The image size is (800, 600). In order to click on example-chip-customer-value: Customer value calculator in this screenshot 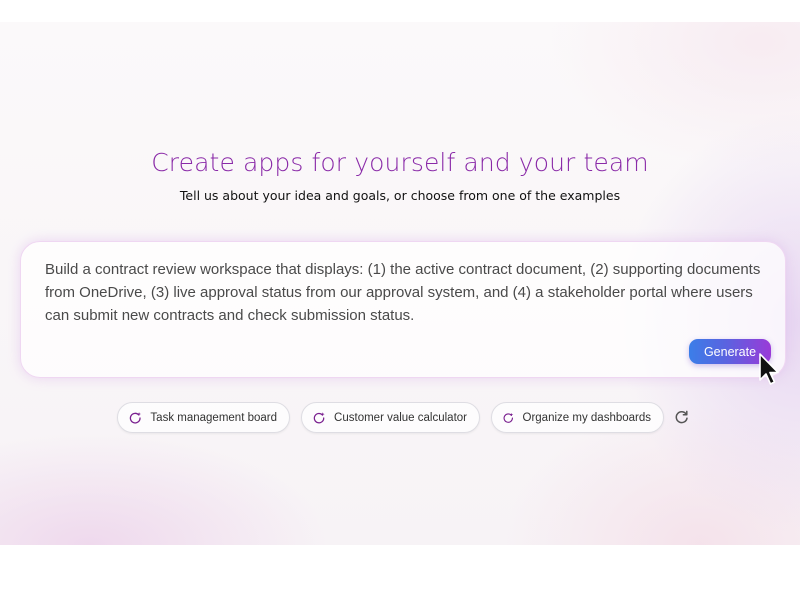, I will do `click(390, 417)`.